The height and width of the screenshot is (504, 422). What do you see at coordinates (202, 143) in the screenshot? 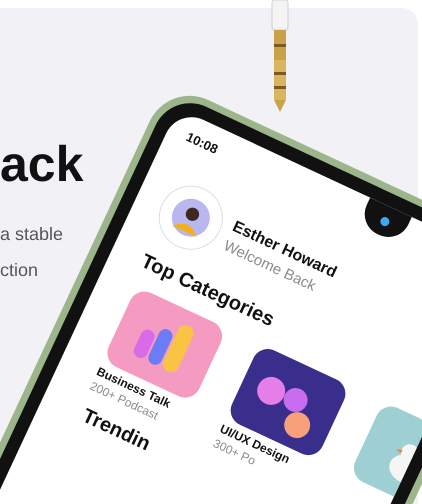
I see `status-time: 10:08` at bounding box center [202, 143].